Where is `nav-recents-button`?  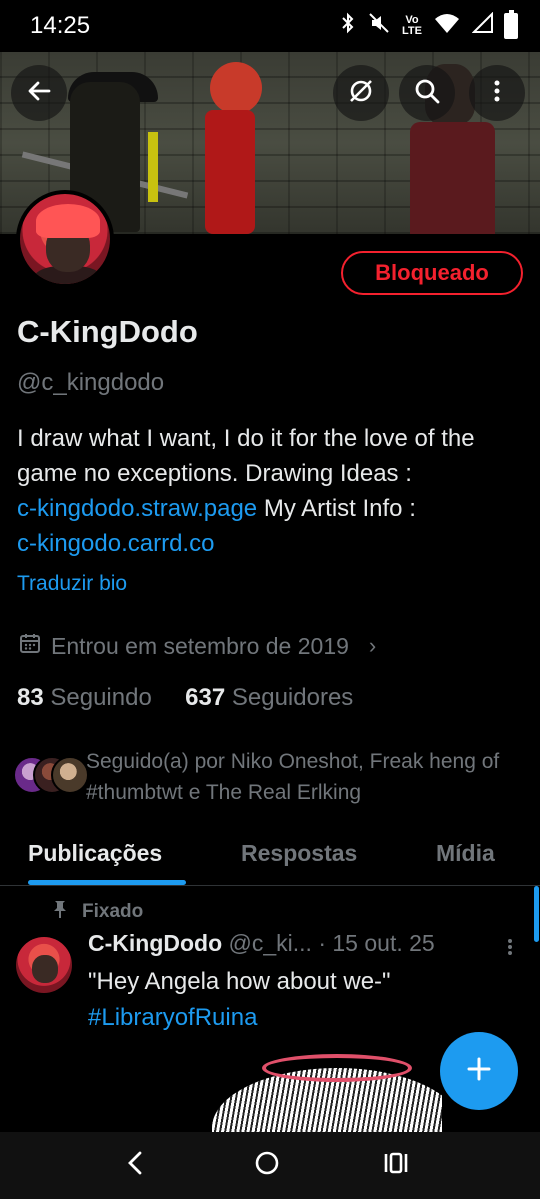 nav-recents-button is located at coordinates (396, 1165).